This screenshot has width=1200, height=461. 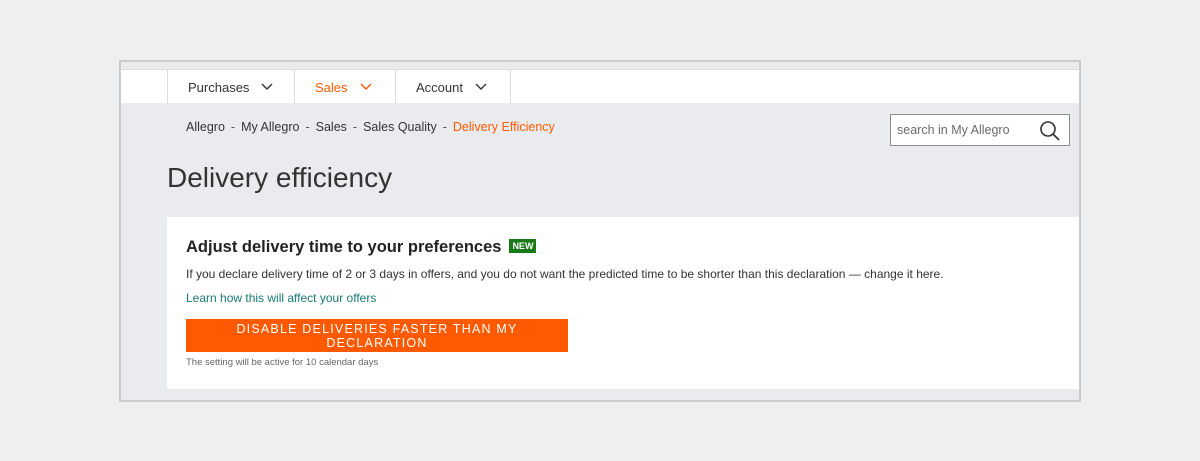 What do you see at coordinates (344, 247) in the screenshot?
I see `card-title: Adjust delivery time to your preferences` at bounding box center [344, 247].